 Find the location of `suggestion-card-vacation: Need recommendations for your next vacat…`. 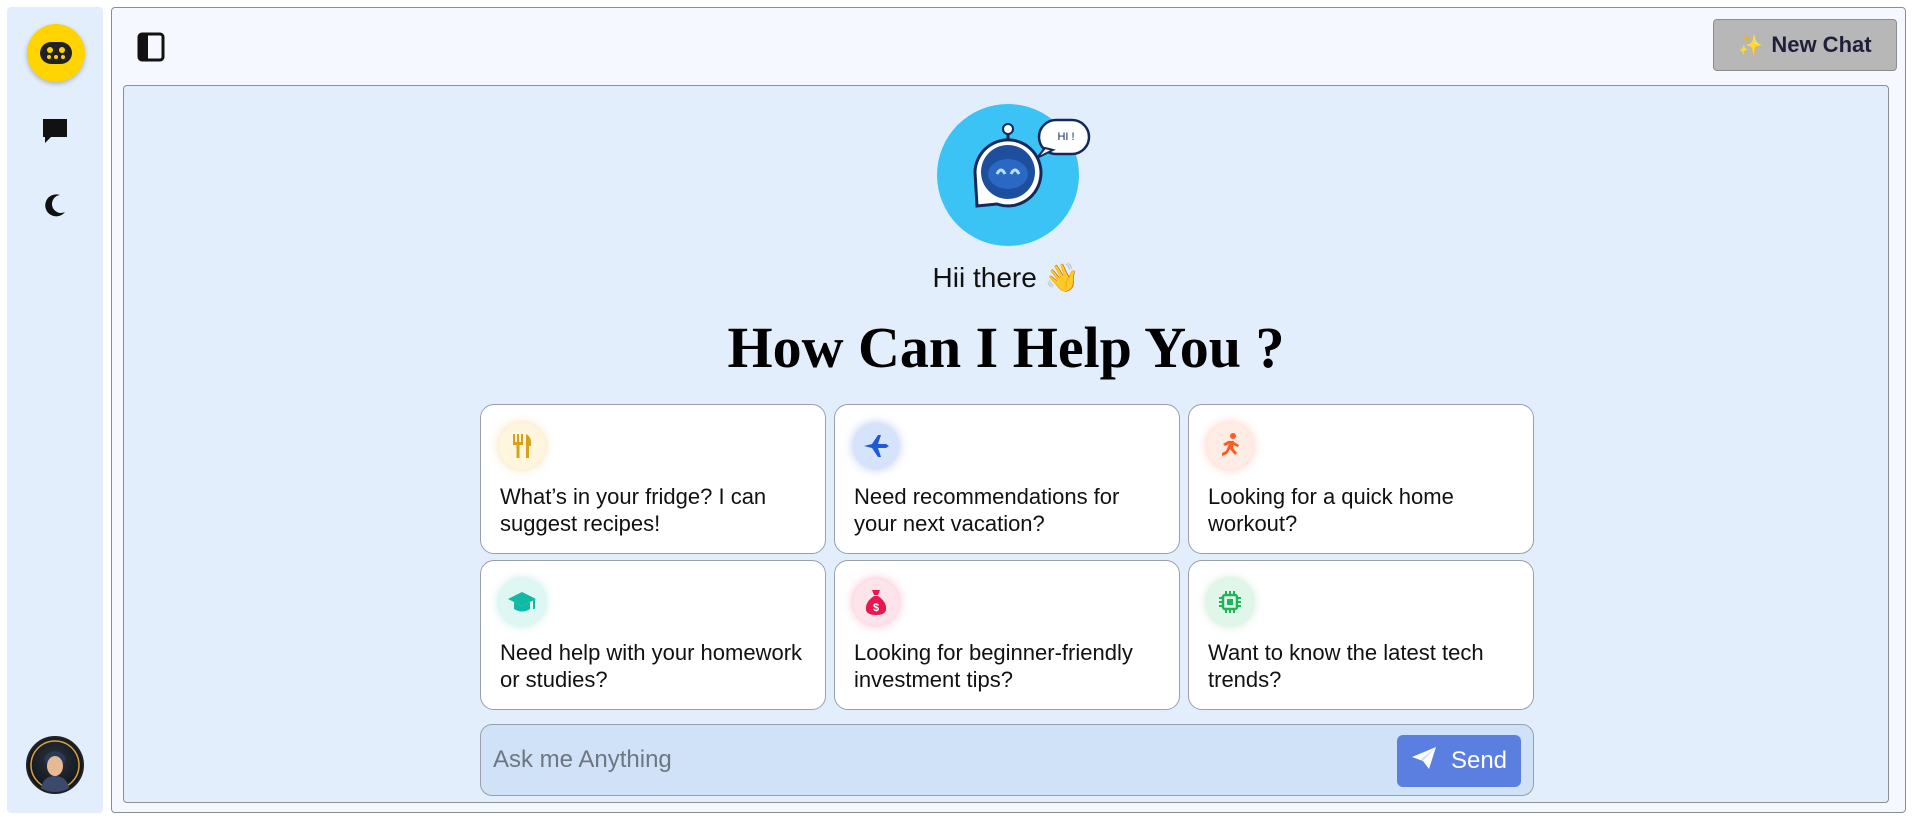

suggestion-card-vacation: Need recommendations for your next vacat… is located at coordinates (1007, 479).